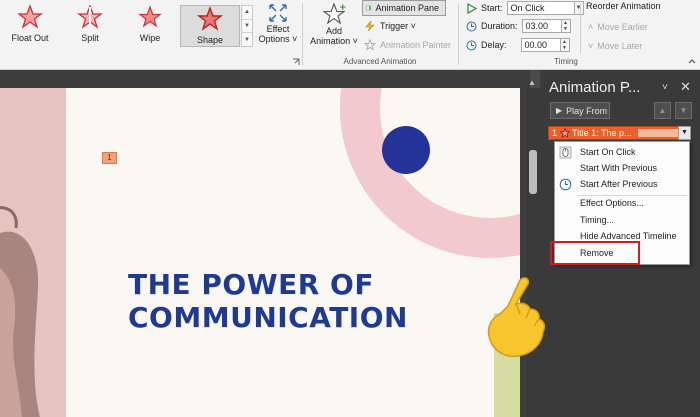 The image size is (700, 417). I want to click on item-dropdown-arrow-icon: ▼, so click(684, 133).